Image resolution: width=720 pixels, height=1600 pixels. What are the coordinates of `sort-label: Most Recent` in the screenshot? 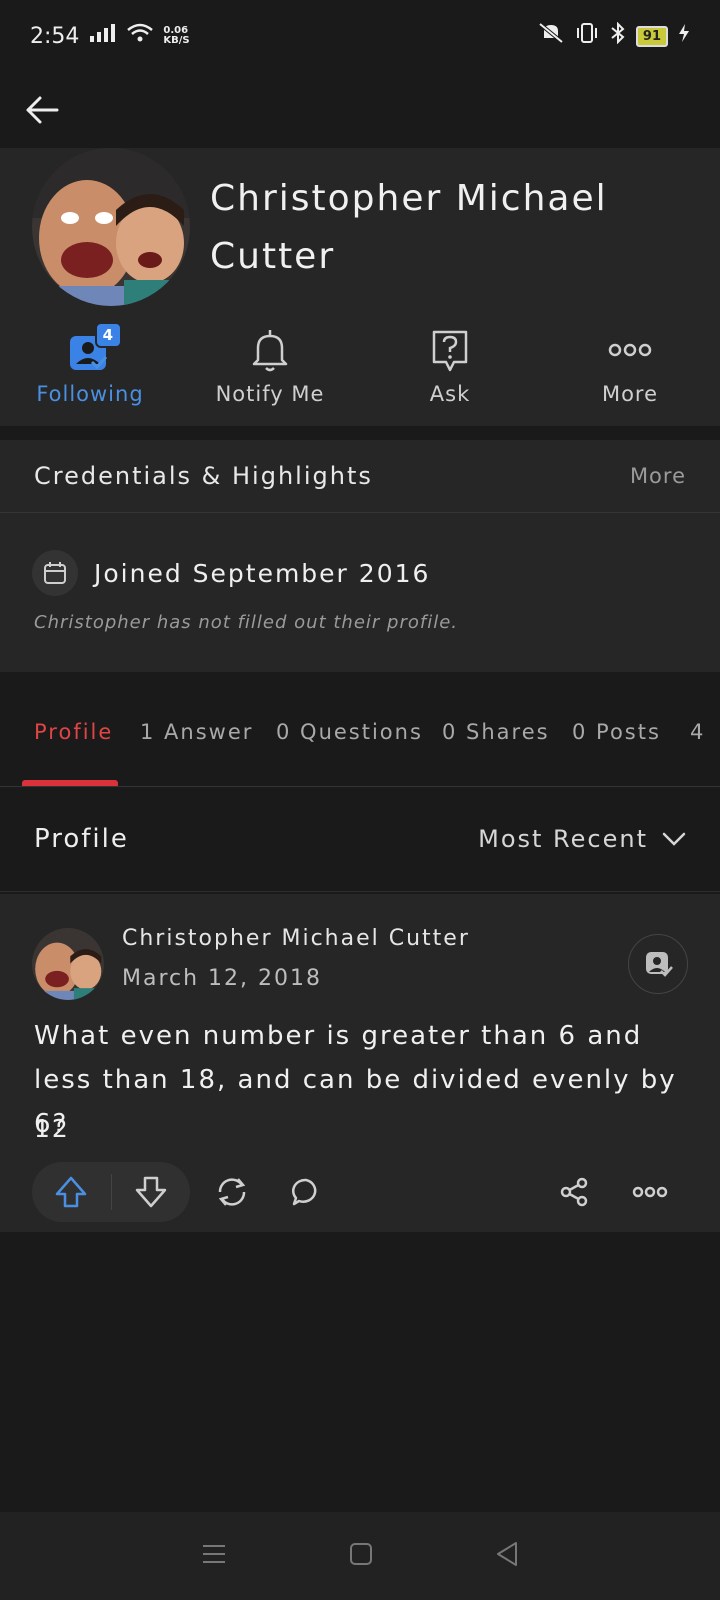 It's located at (563, 838).